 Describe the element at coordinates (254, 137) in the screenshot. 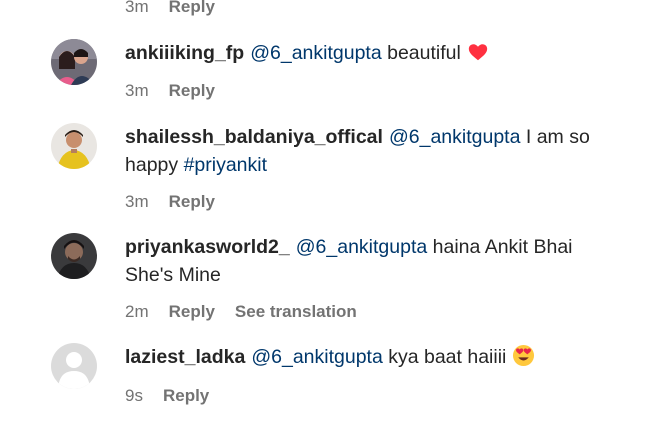

I see `comment-username: shailessh_baldaniya_offical` at that location.